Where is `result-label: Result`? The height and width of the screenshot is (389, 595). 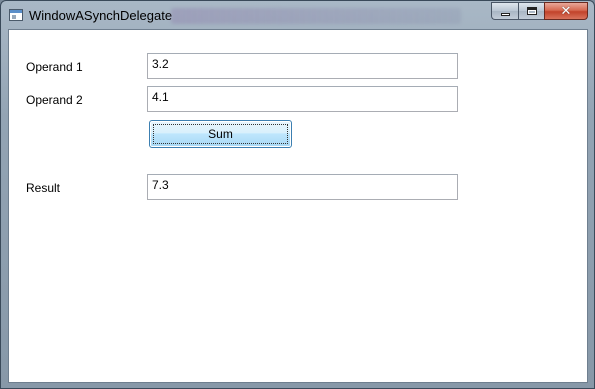 result-label: Result is located at coordinates (43, 188).